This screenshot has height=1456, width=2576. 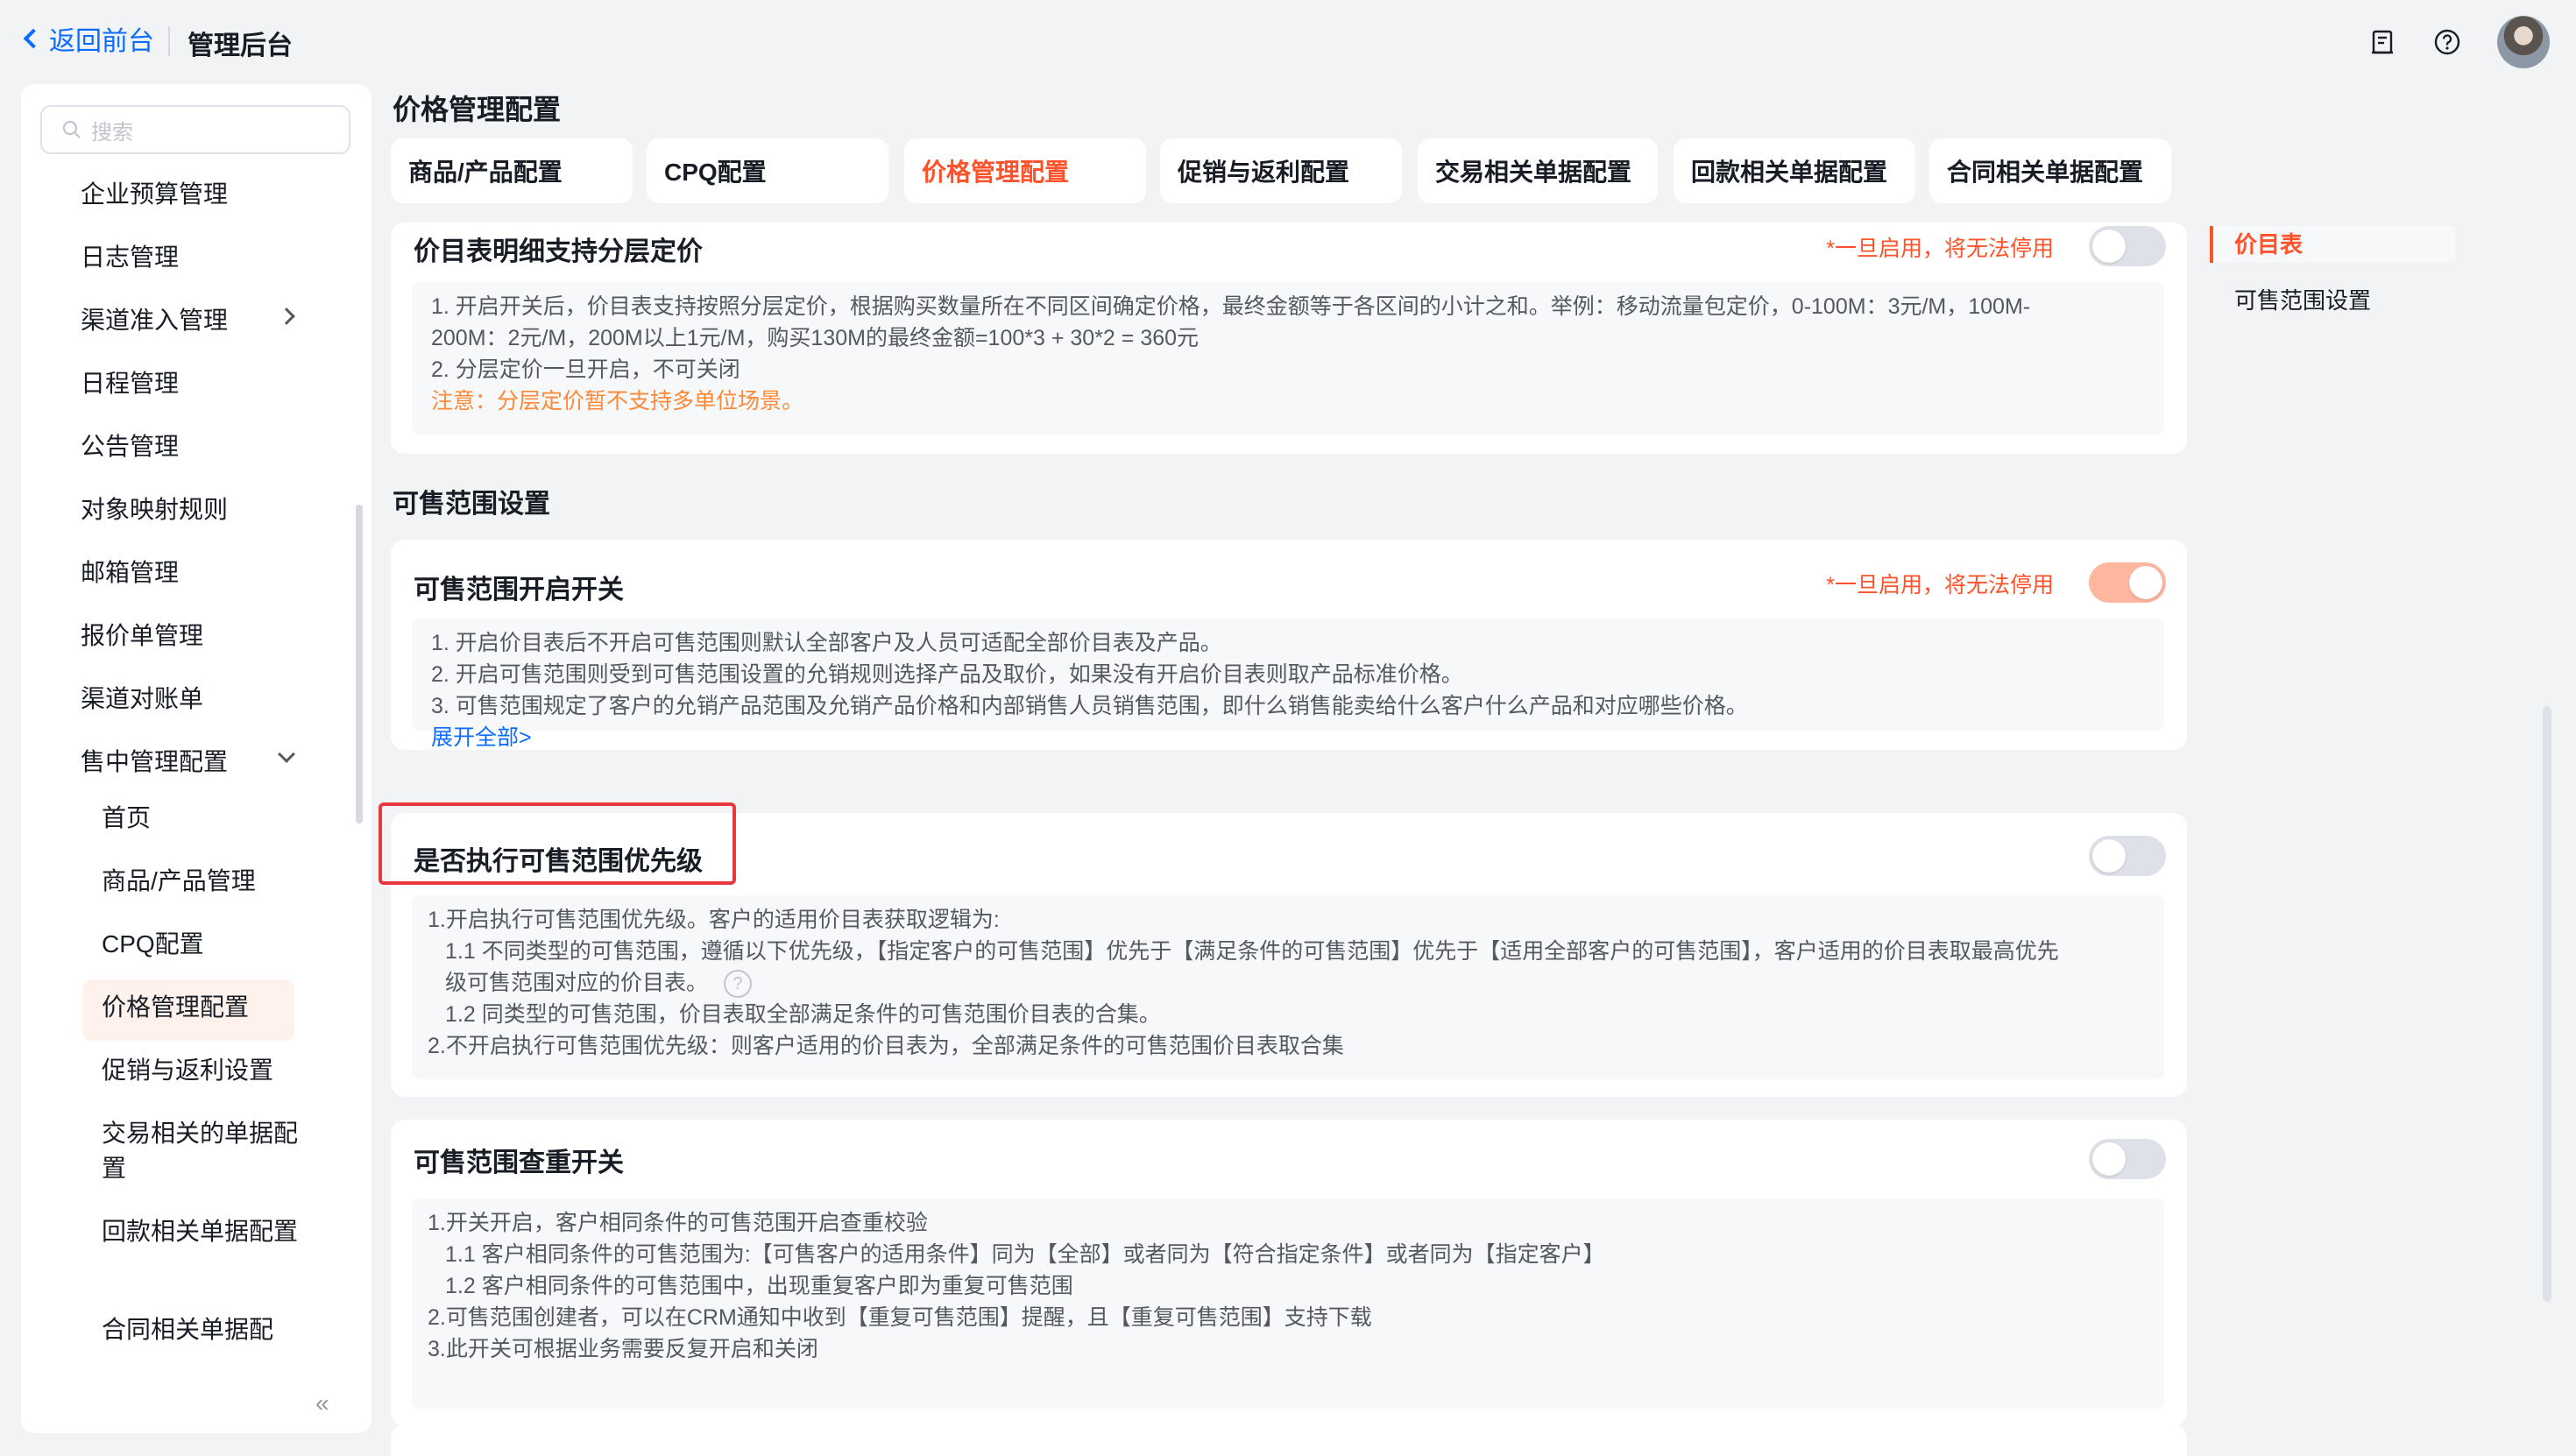 What do you see at coordinates (2050, 170) in the screenshot?
I see `tab-contract-config: 合同相关单据配置` at bounding box center [2050, 170].